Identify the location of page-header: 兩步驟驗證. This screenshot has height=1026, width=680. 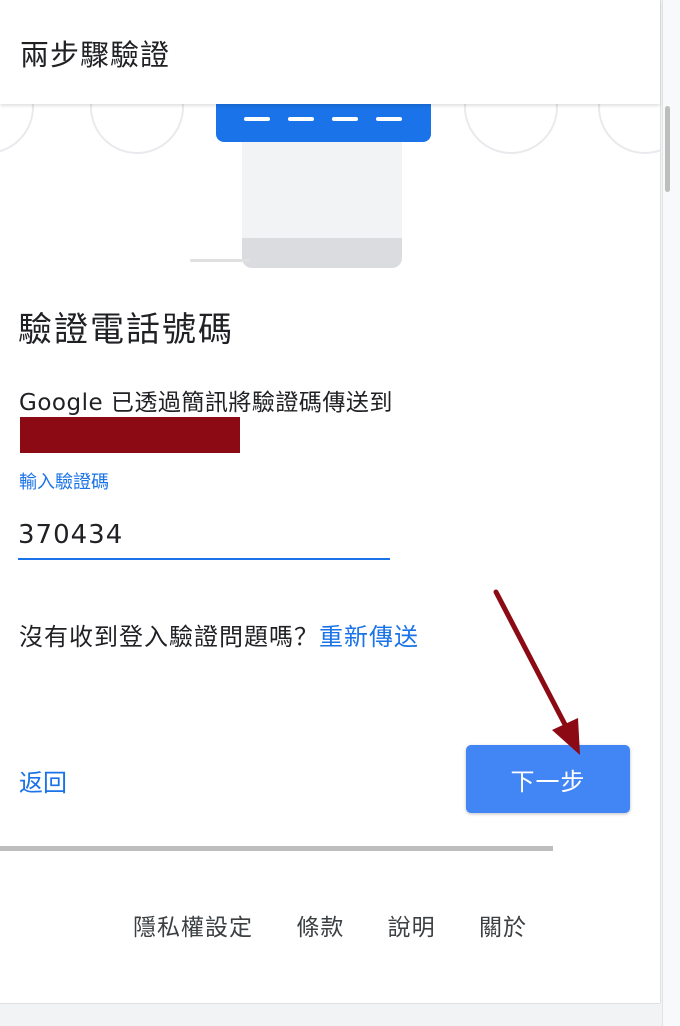
(330, 52).